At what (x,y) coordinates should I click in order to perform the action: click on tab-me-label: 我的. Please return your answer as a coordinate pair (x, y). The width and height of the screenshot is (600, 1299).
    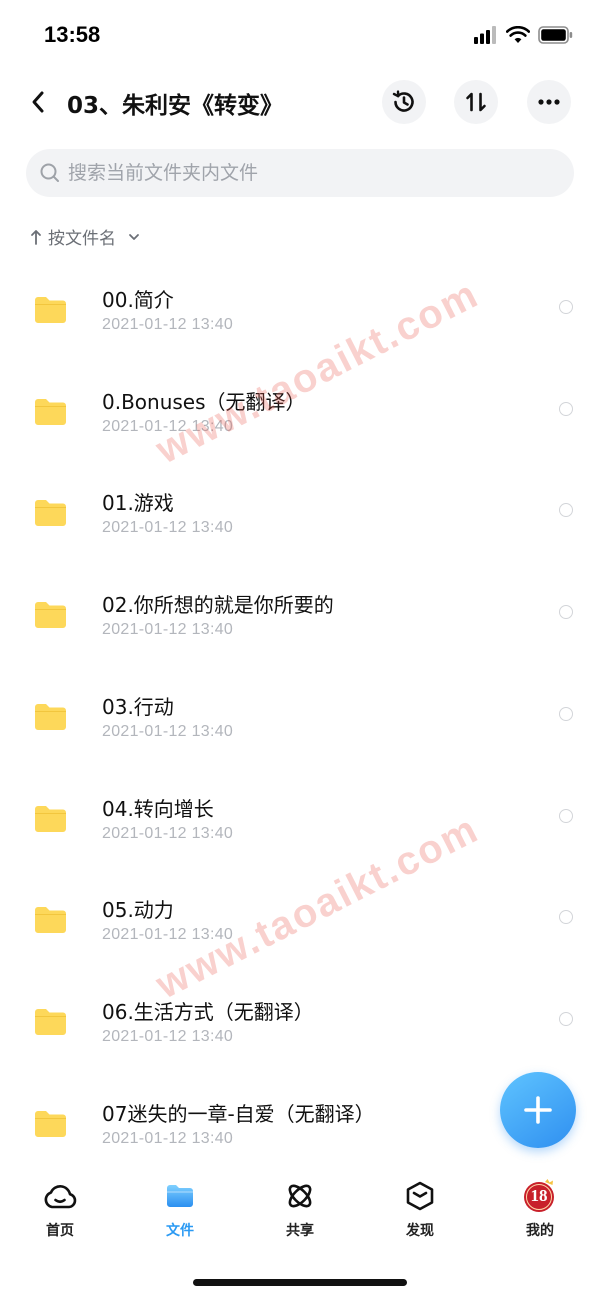
    Looking at the image, I should click on (540, 1231).